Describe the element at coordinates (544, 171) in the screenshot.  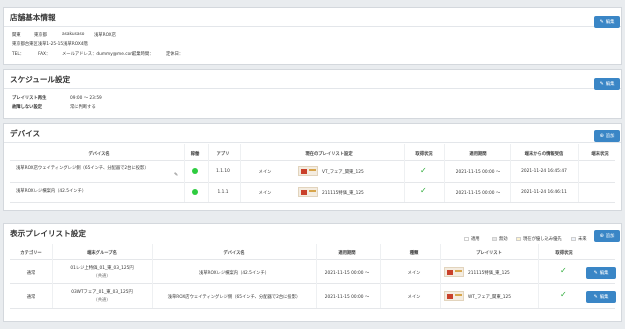
I see `received-time: 2021-11-24 16:45:47` at that location.